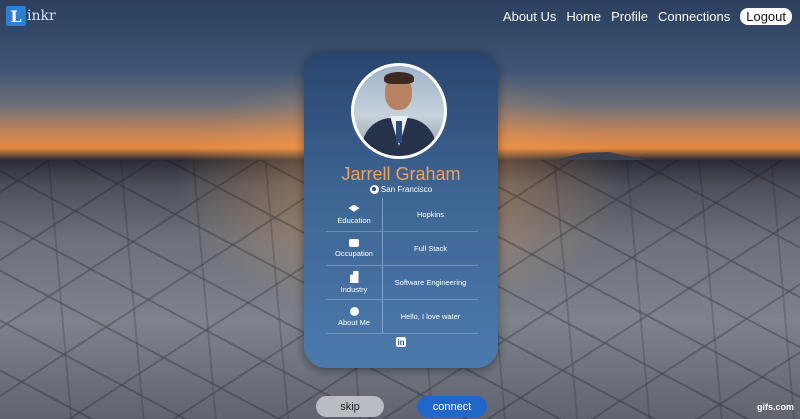 This screenshot has height=419, width=800. Describe the element at coordinates (430, 316) in the screenshot. I see `detail-value: Hello, I love water` at that location.